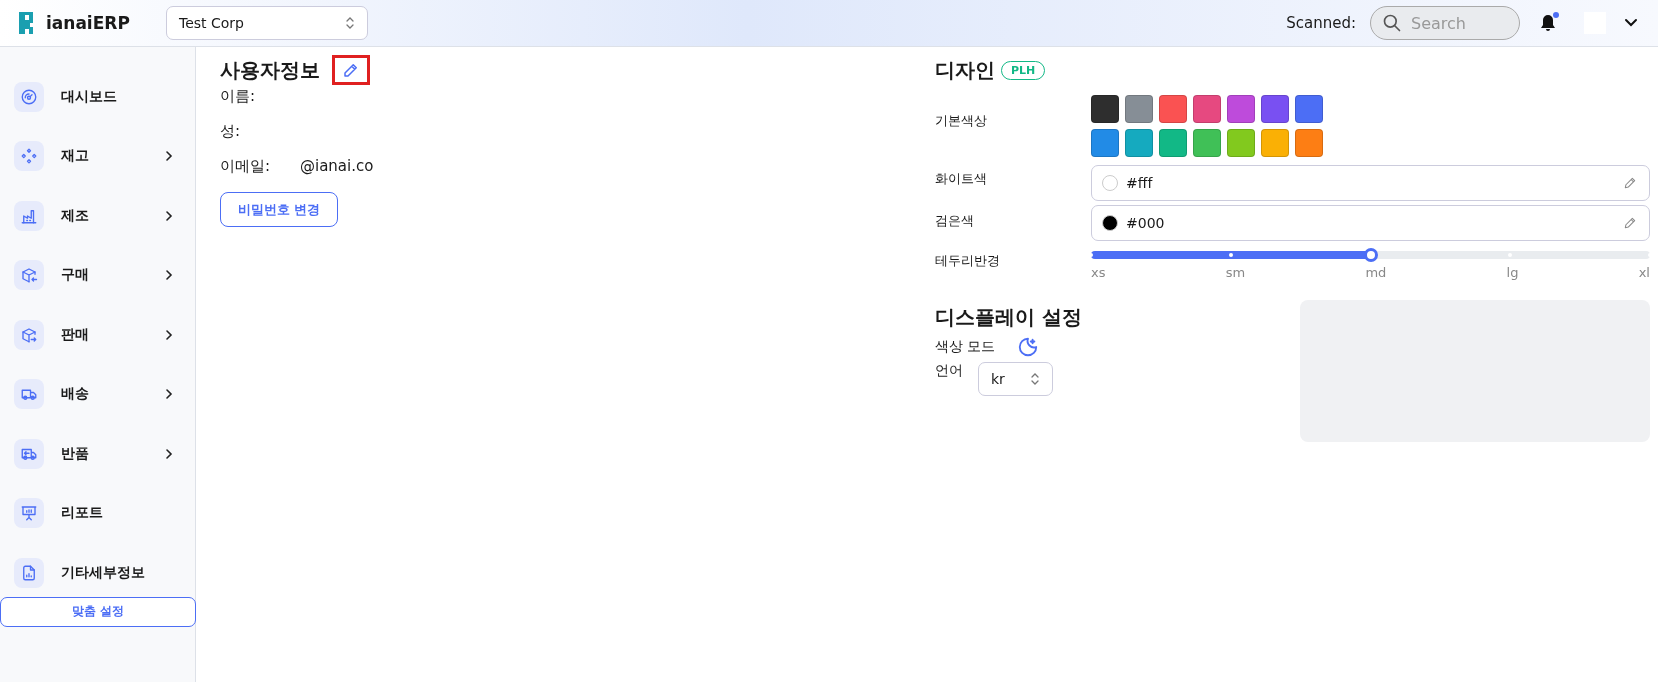 The height and width of the screenshot is (682, 1658). What do you see at coordinates (29, 394) in the screenshot?
I see `truck-icon` at bounding box center [29, 394].